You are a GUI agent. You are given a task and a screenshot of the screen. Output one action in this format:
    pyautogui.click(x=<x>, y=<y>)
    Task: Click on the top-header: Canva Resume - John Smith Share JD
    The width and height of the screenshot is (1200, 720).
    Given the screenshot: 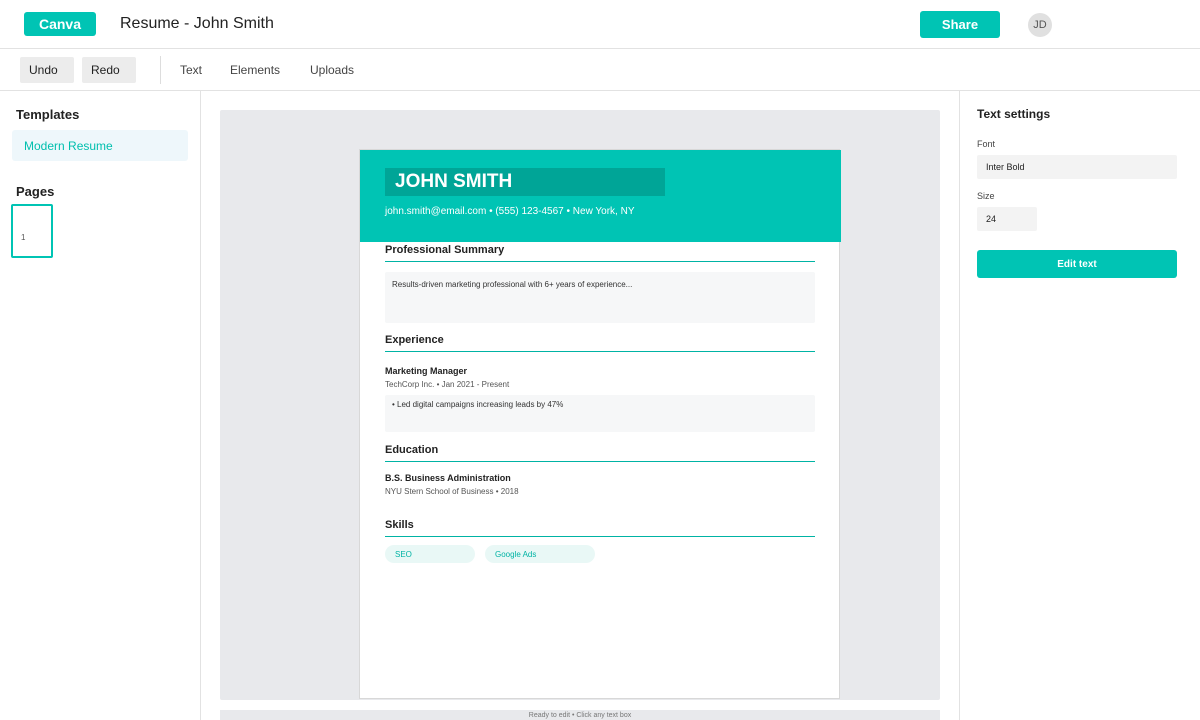 What is the action you would take?
    pyautogui.click(x=600, y=24)
    